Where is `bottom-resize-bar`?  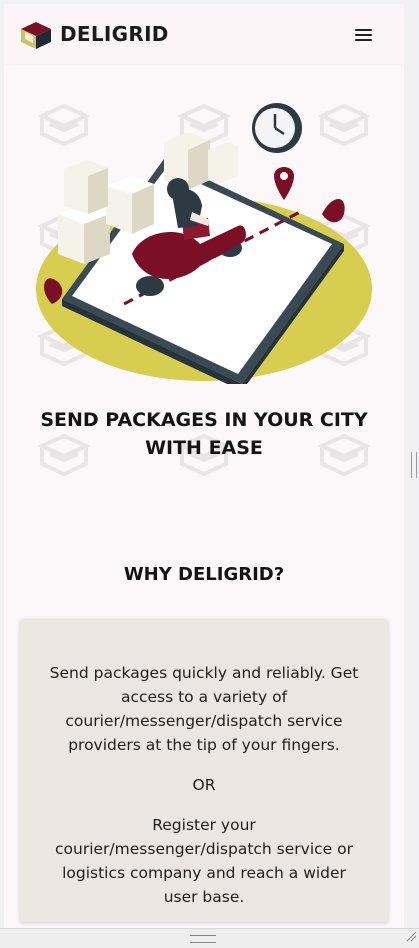 bottom-resize-bar is located at coordinates (209, 938).